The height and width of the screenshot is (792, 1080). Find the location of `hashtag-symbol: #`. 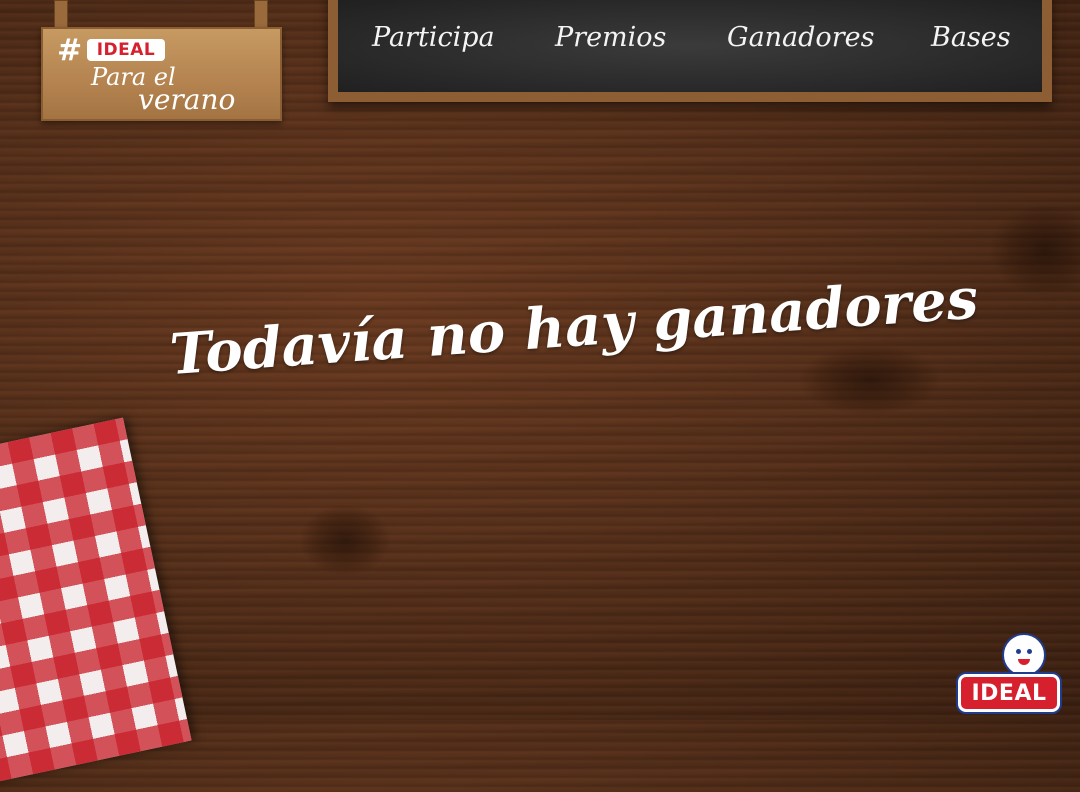

hashtag-symbol: # is located at coordinates (70, 50).